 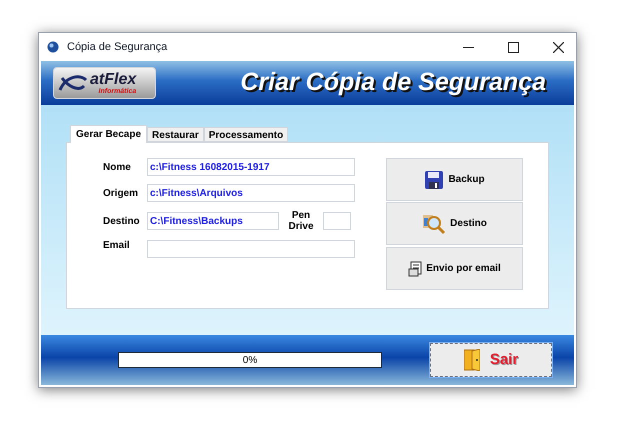 What do you see at coordinates (175, 134) in the screenshot?
I see `tab: Restaurar` at bounding box center [175, 134].